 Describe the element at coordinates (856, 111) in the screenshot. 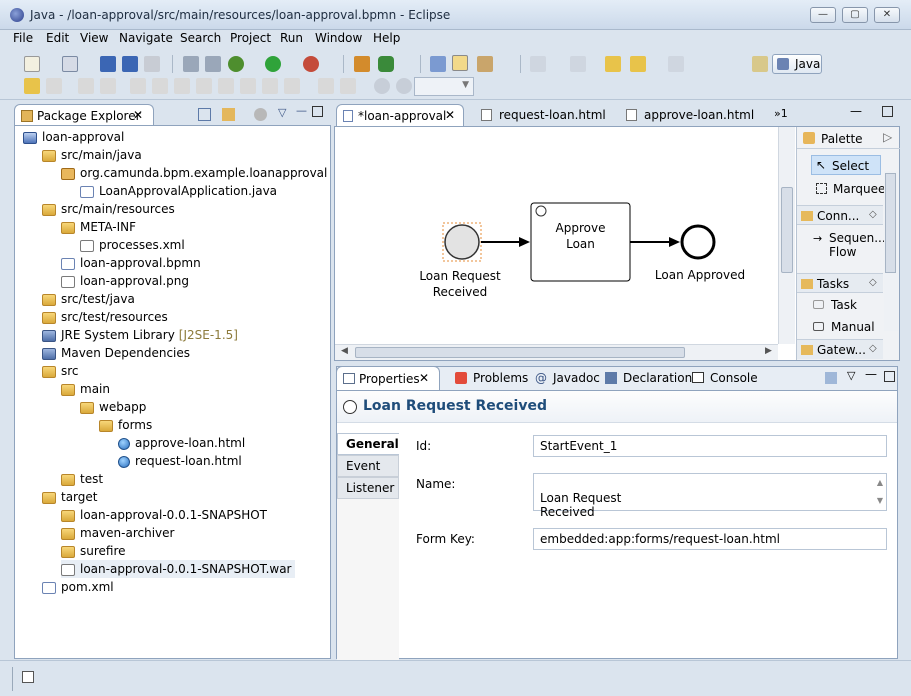

I see `minimize-editor-icon: —` at that location.